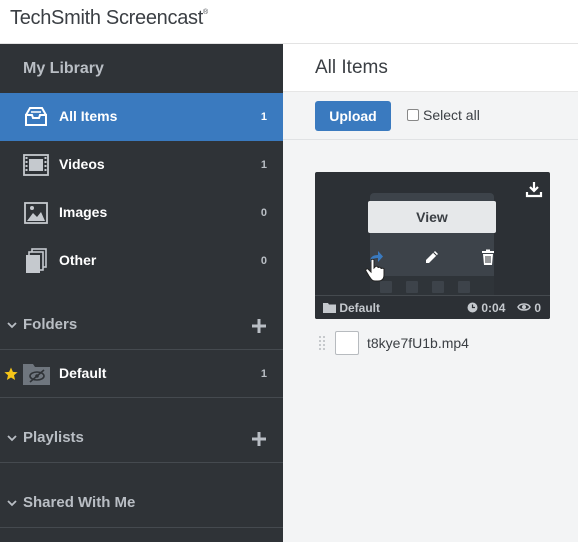 This screenshot has width=578, height=542. Describe the element at coordinates (347, 343) in the screenshot. I see `file-select-checkbox` at that location.